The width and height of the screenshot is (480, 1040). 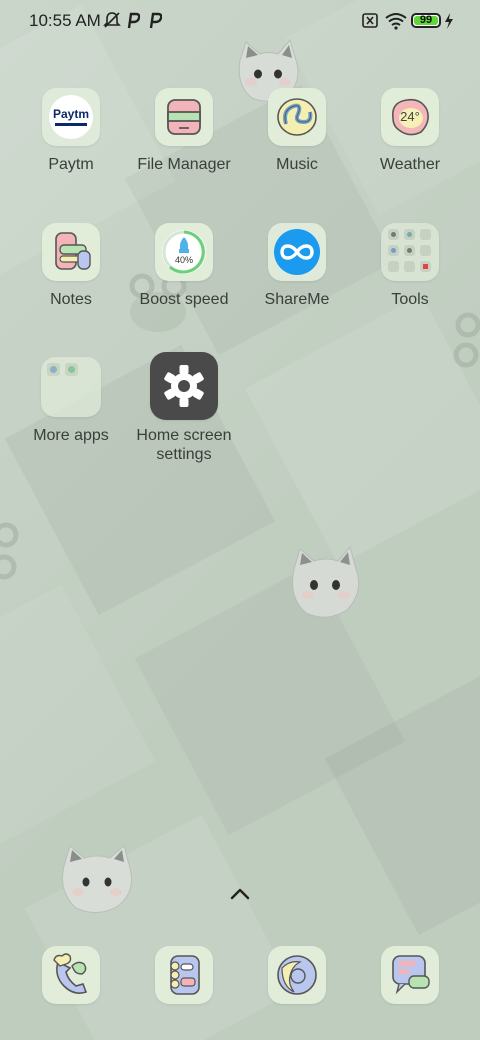 I want to click on boost-speed-icon: 40%, so click(x=184, y=252).